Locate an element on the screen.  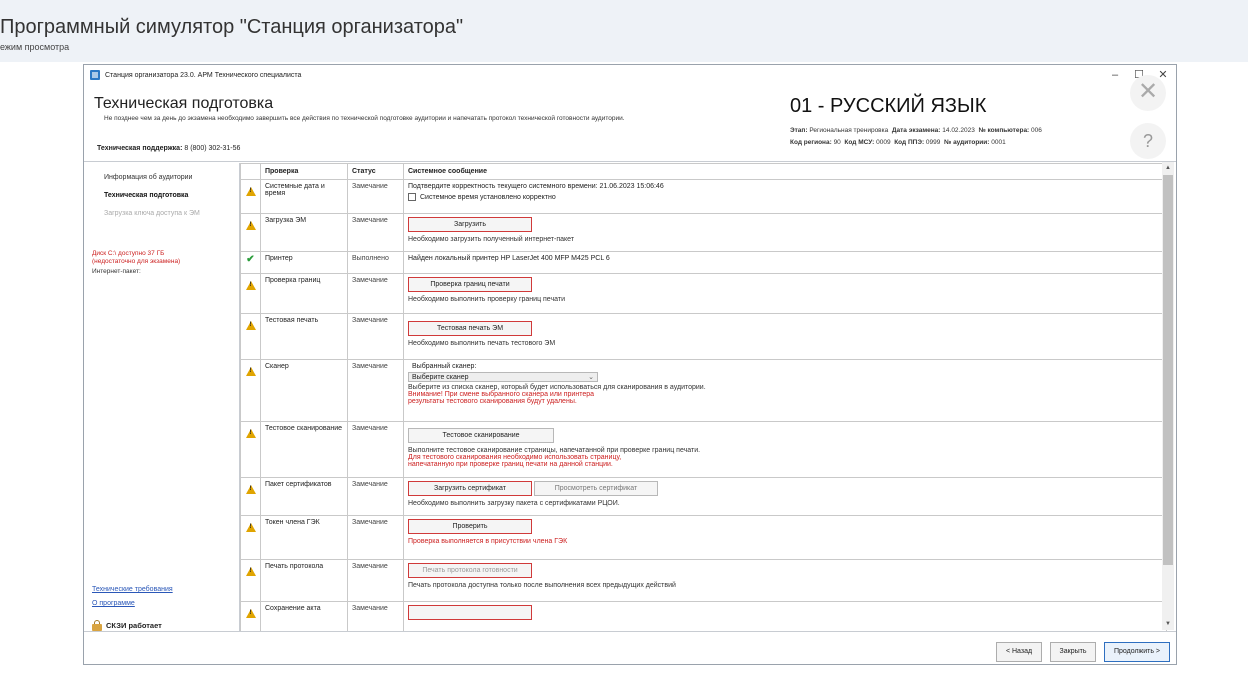
table-row-act: Сохранение акта Замечание is located at coordinates (703, 616).